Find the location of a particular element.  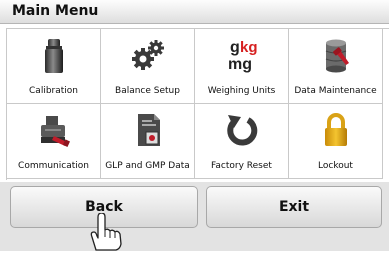

units-icon-mg: mg is located at coordinates (240, 64).